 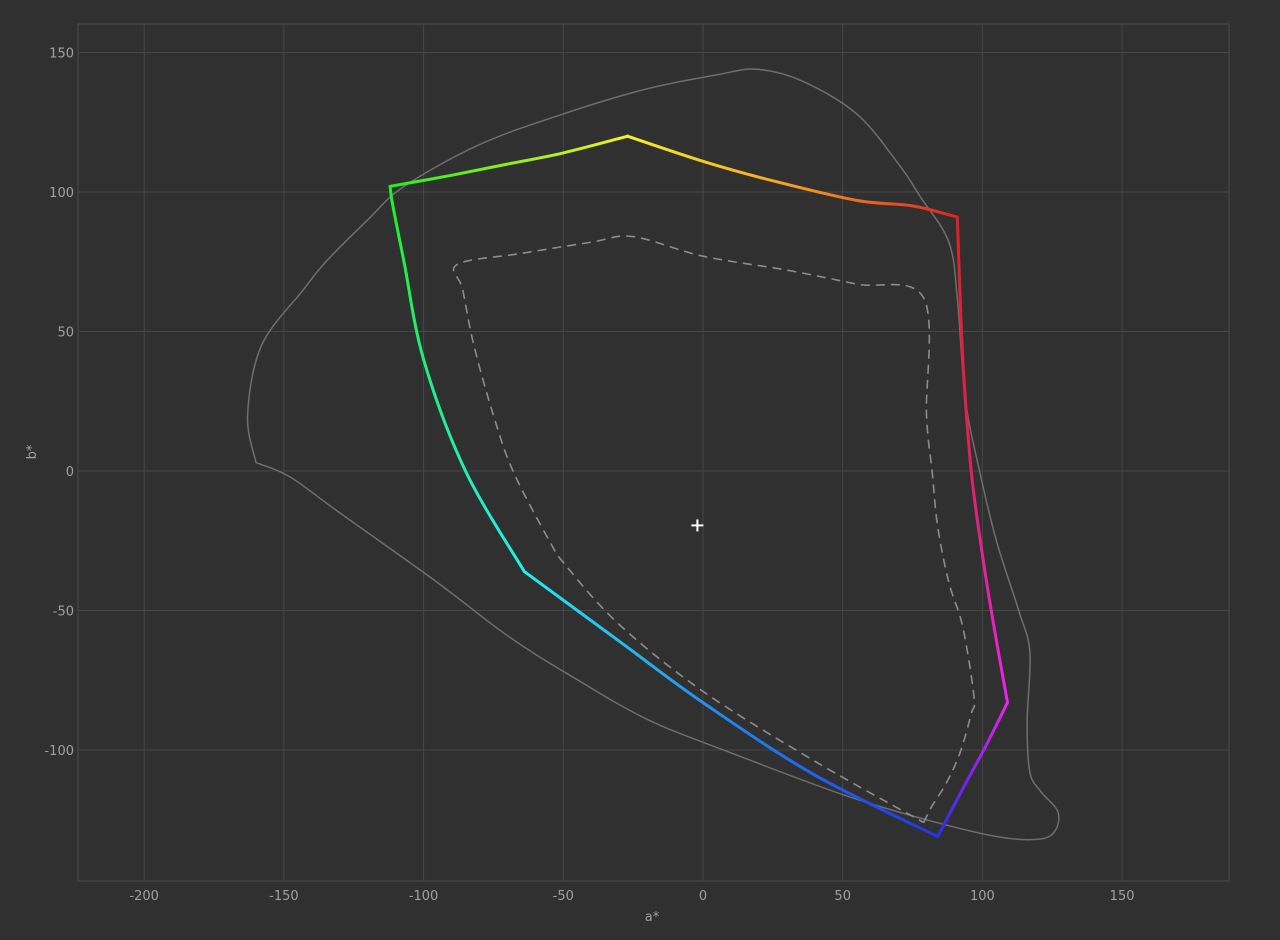 I want to click on white-point-layer, so click(x=697, y=525).